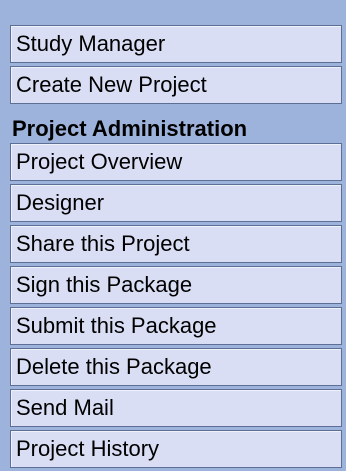  I want to click on nav-item-study-manager: Study Manager, so click(176, 44).